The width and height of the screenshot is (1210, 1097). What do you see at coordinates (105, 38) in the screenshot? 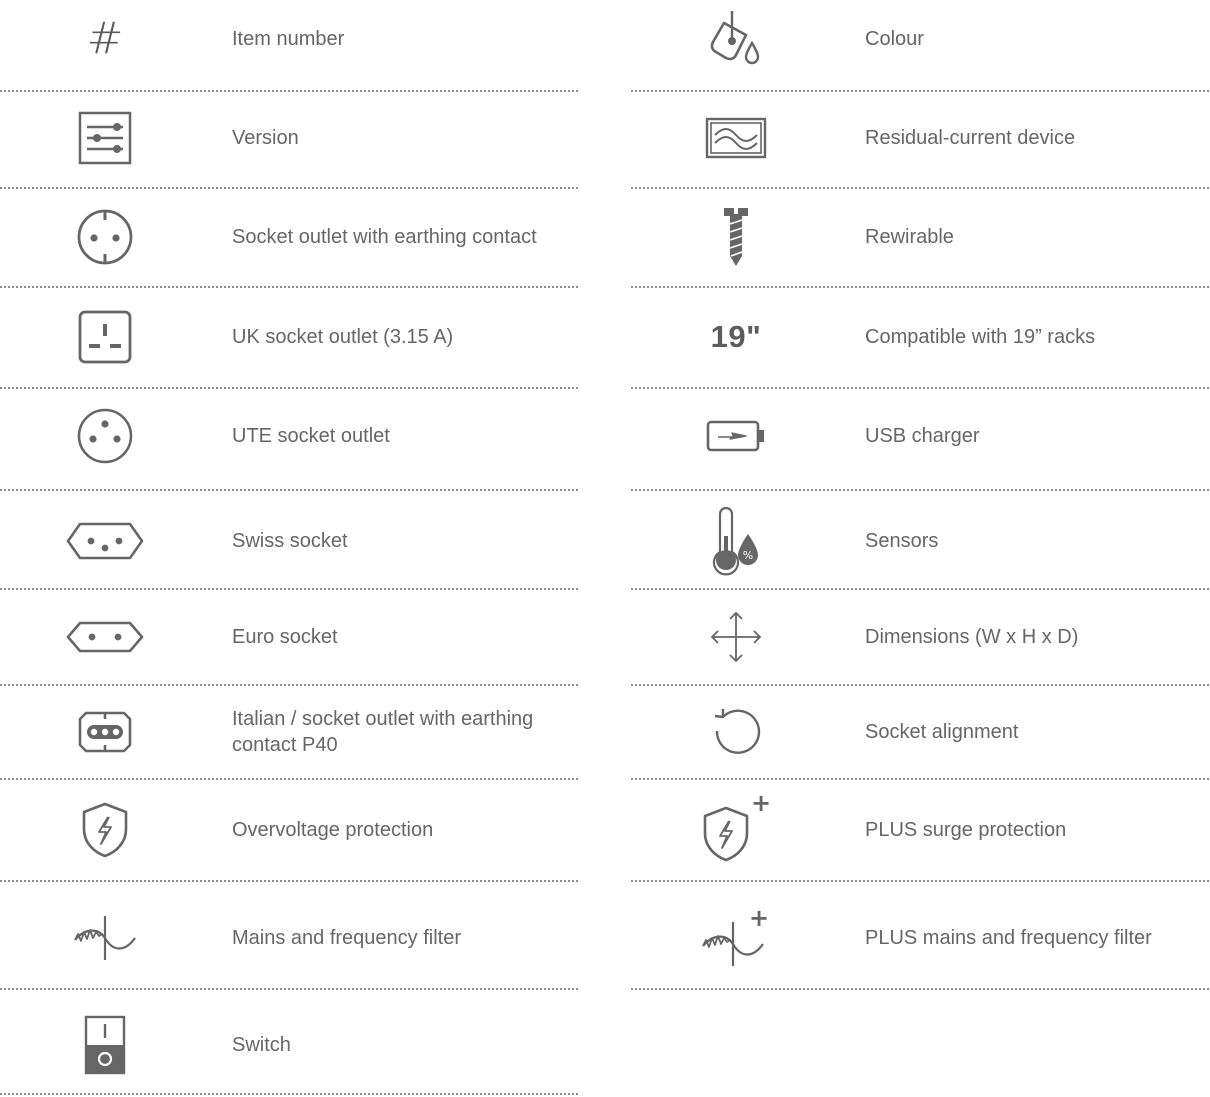
I see `hash-icon: #` at bounding box center [105, 38].